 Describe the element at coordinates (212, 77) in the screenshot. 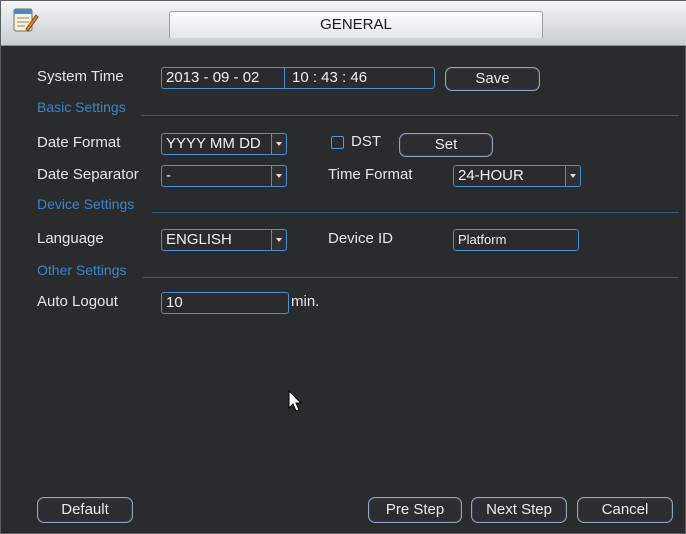

I see `system-date-value: 2013 - 09 - 02` at that location.